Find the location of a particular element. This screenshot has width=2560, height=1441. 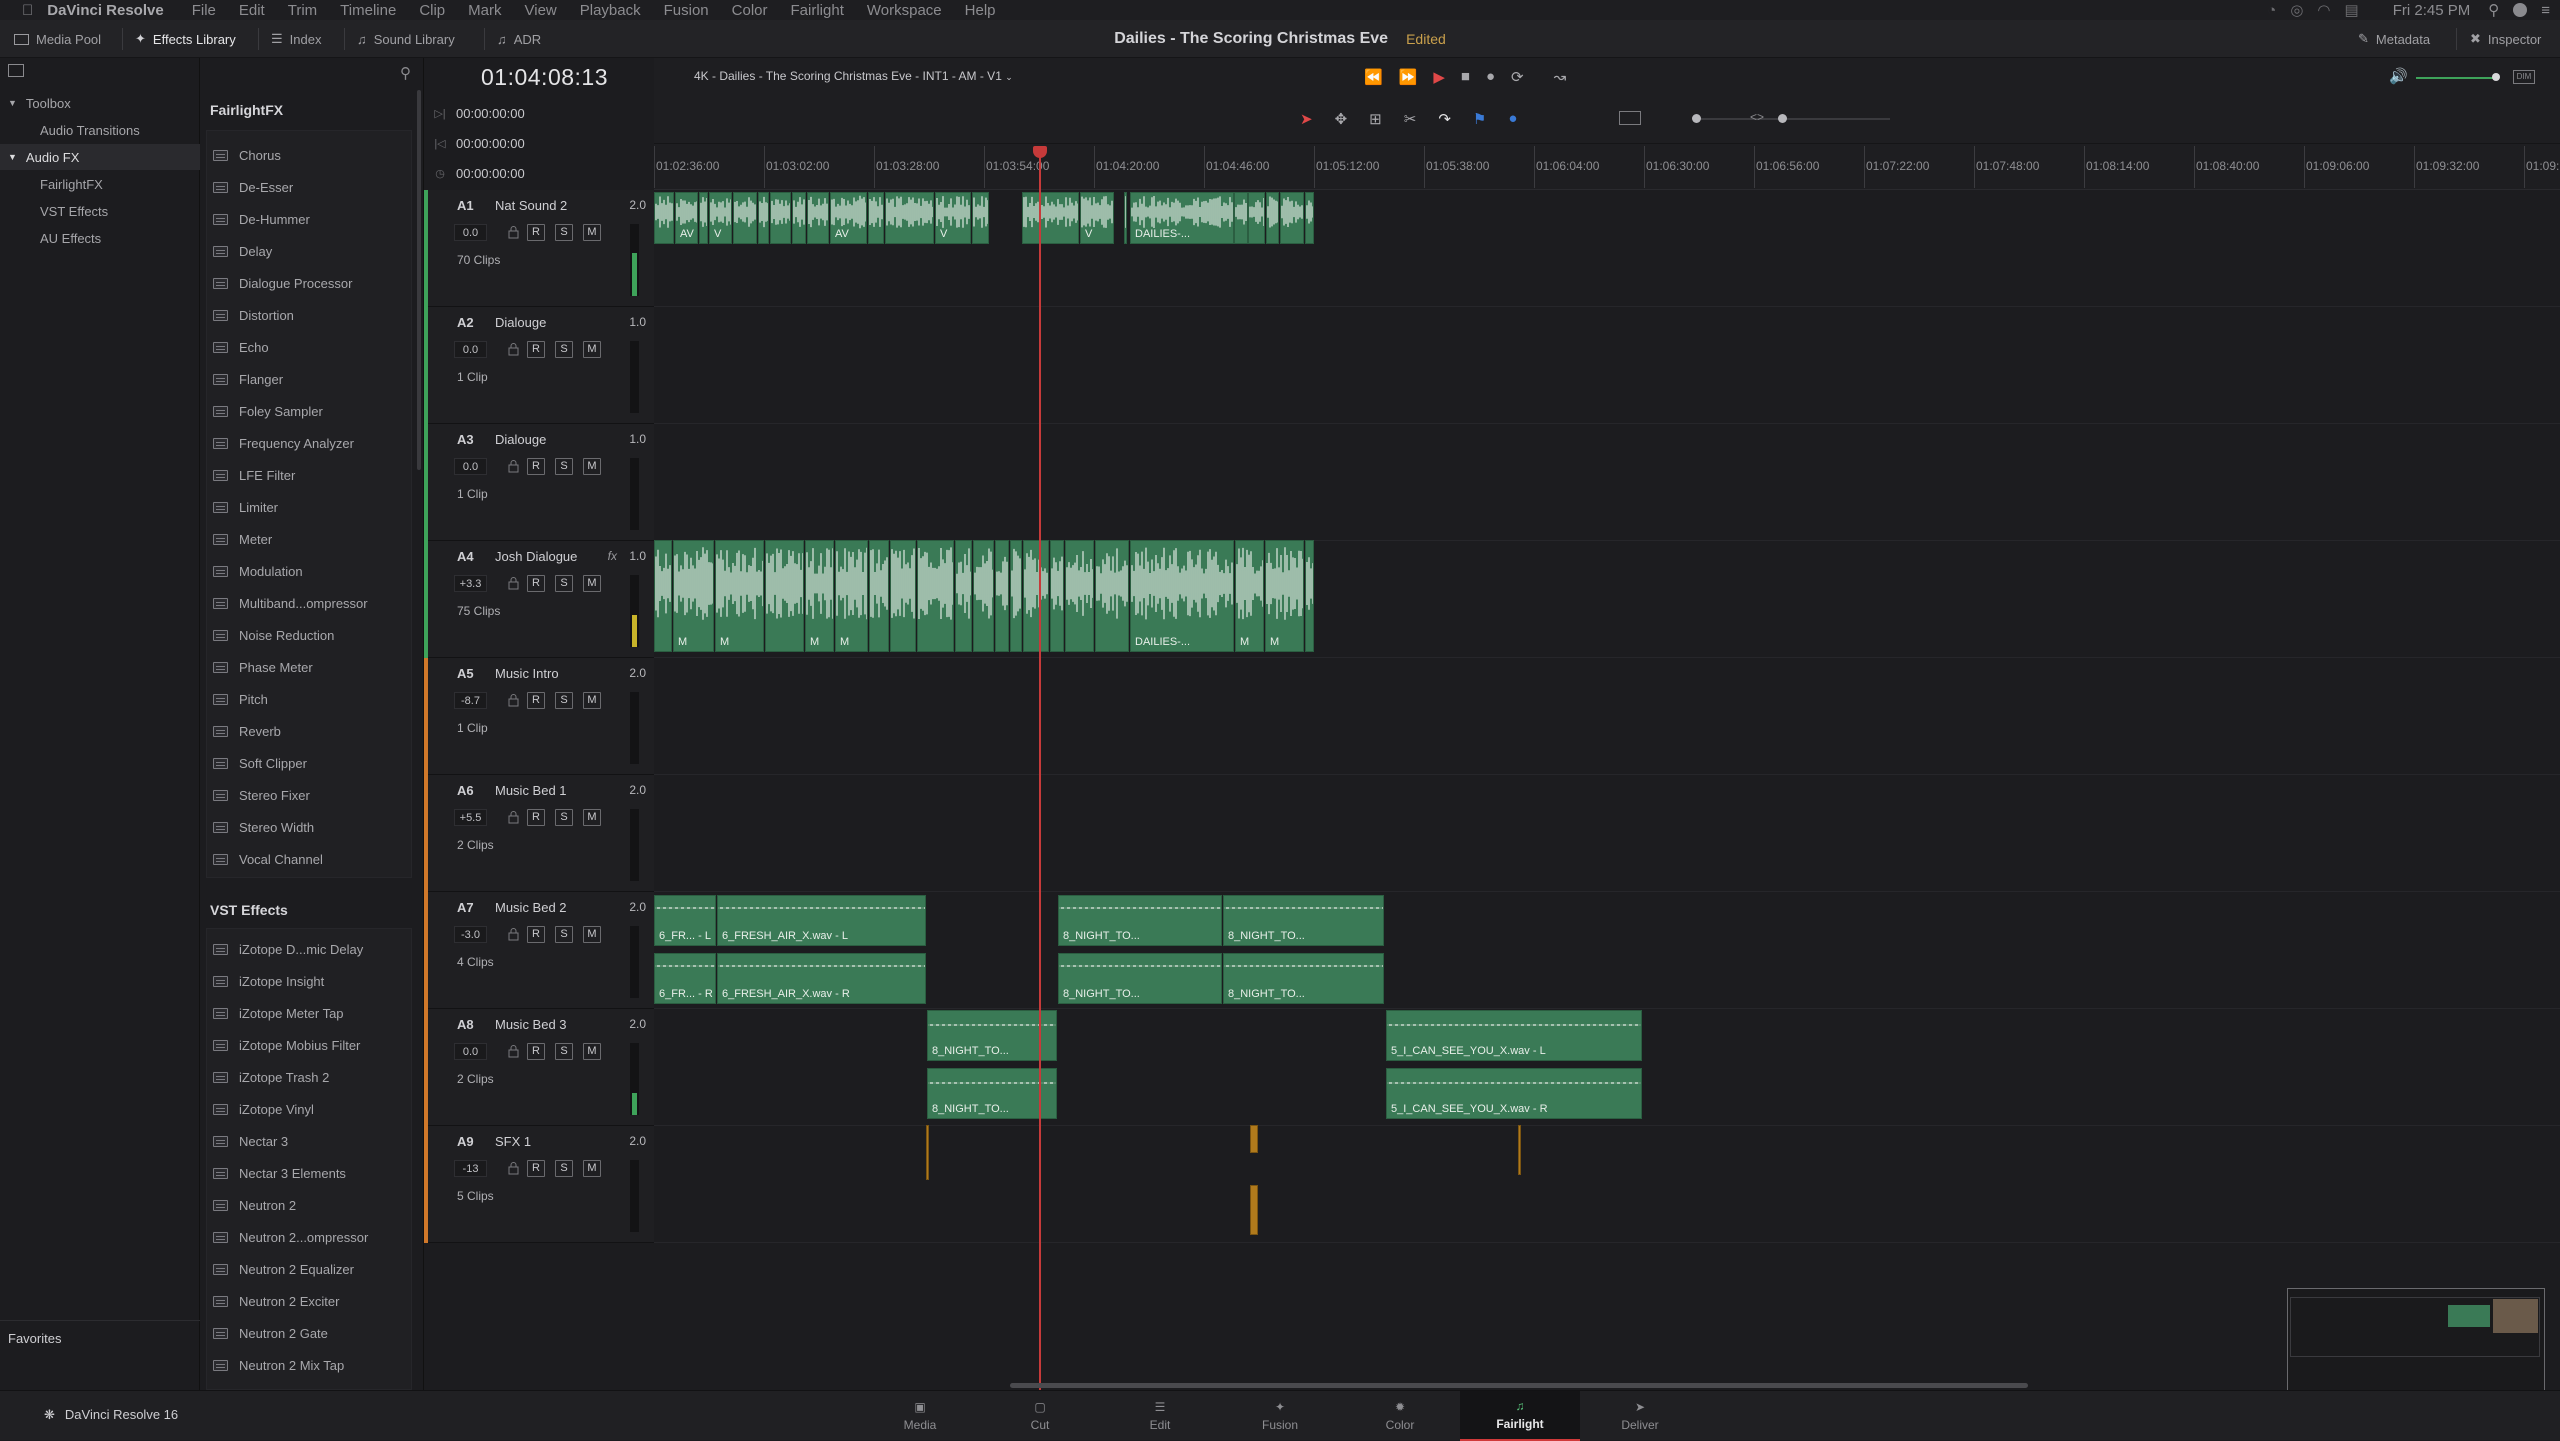

panel-toggle-icon is located at coordinates (16, 70).